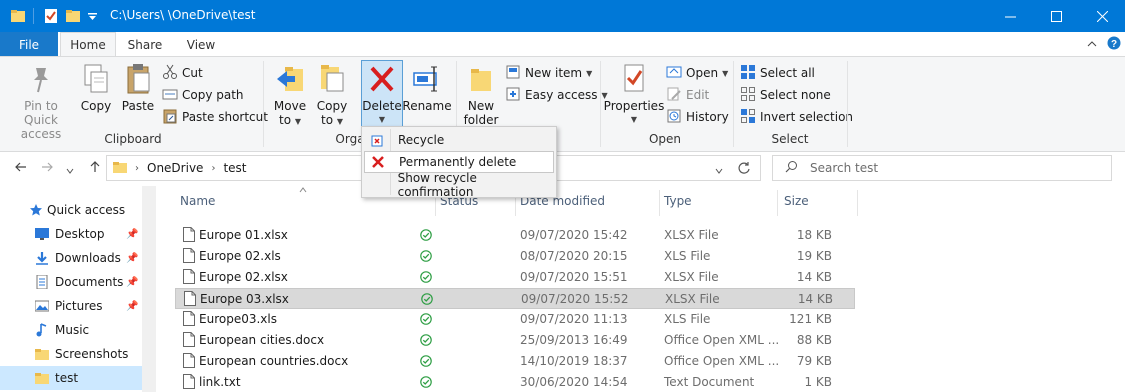 This screenshot has height=392, width=1125. I want to click on copy-icon, so click(96, 79).